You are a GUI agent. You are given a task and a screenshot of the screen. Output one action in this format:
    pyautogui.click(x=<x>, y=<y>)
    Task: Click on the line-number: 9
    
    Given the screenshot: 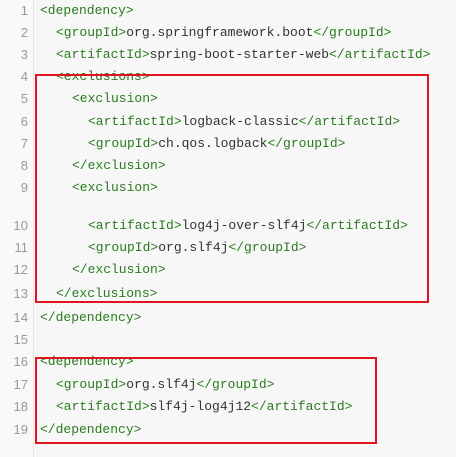 What is the action you would take?
    pyautogui.click(x=24, y=187)
    